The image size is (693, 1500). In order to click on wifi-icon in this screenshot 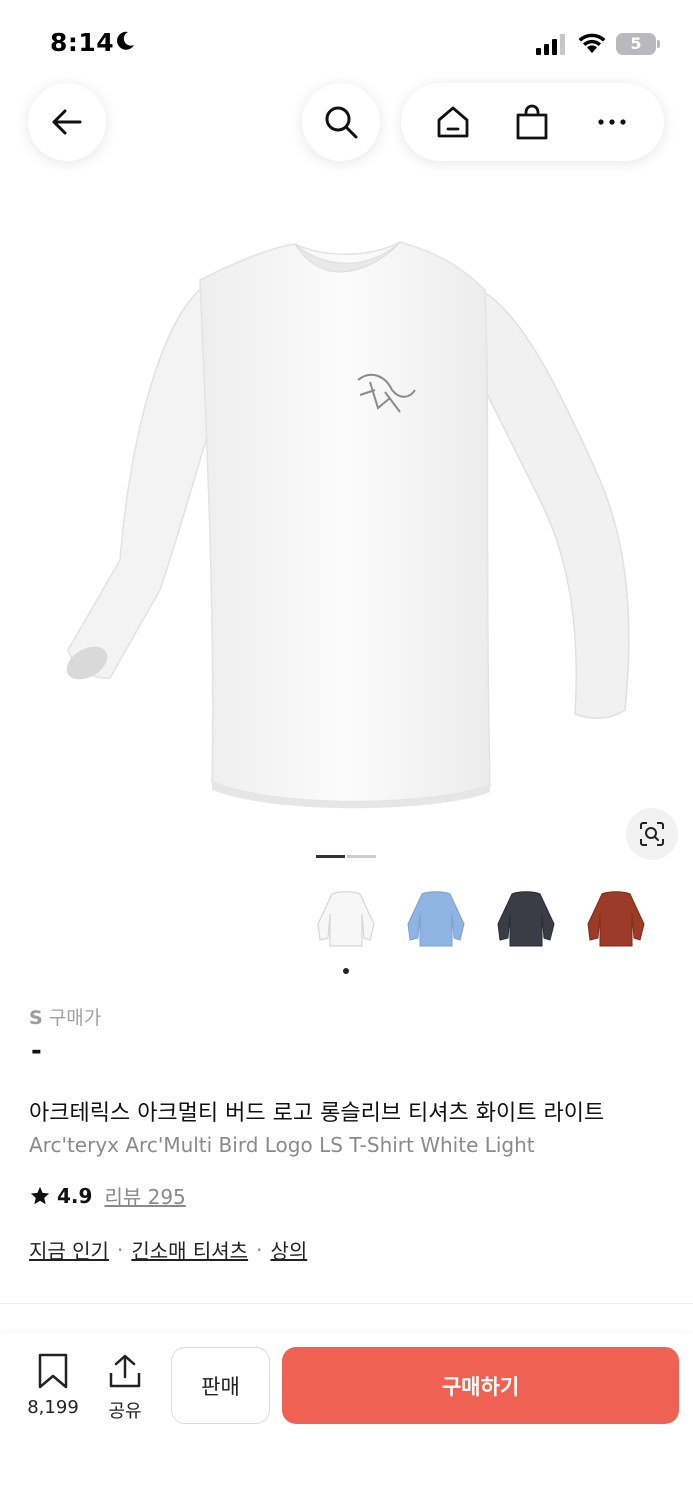, I will do `click(592, 43)`.